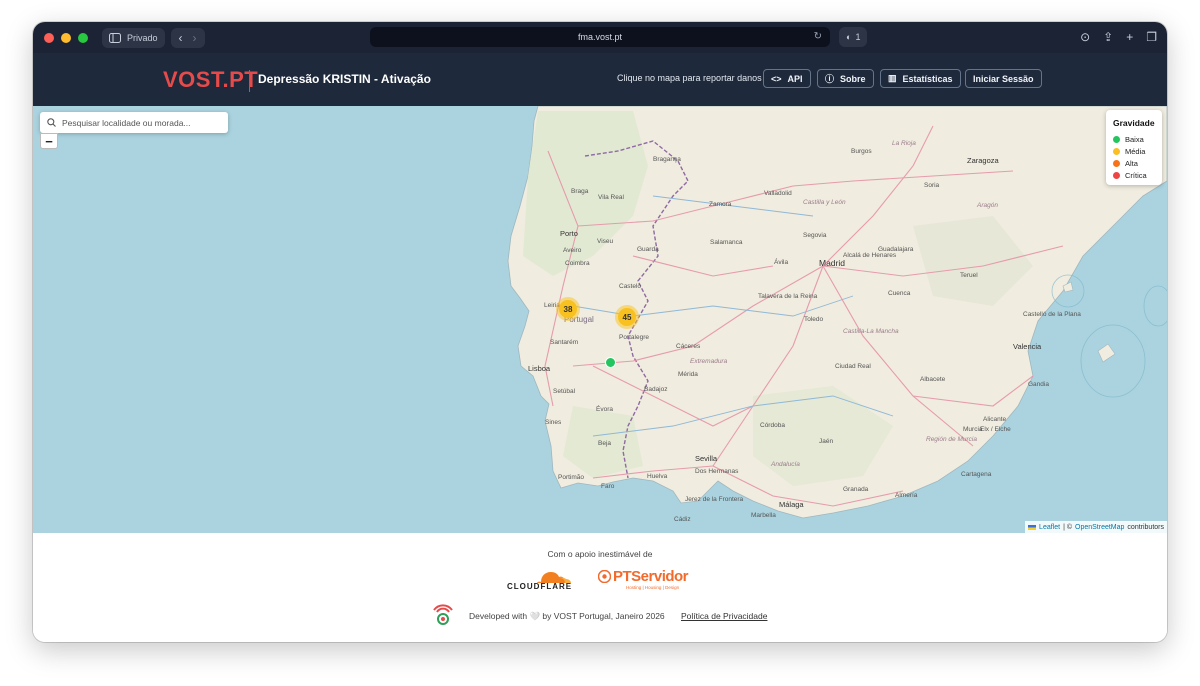 Image resolution: width=1200 pixels, height=686 pixels. I want to click on login-button: Iniciar Sessão, so click(1003, 78).